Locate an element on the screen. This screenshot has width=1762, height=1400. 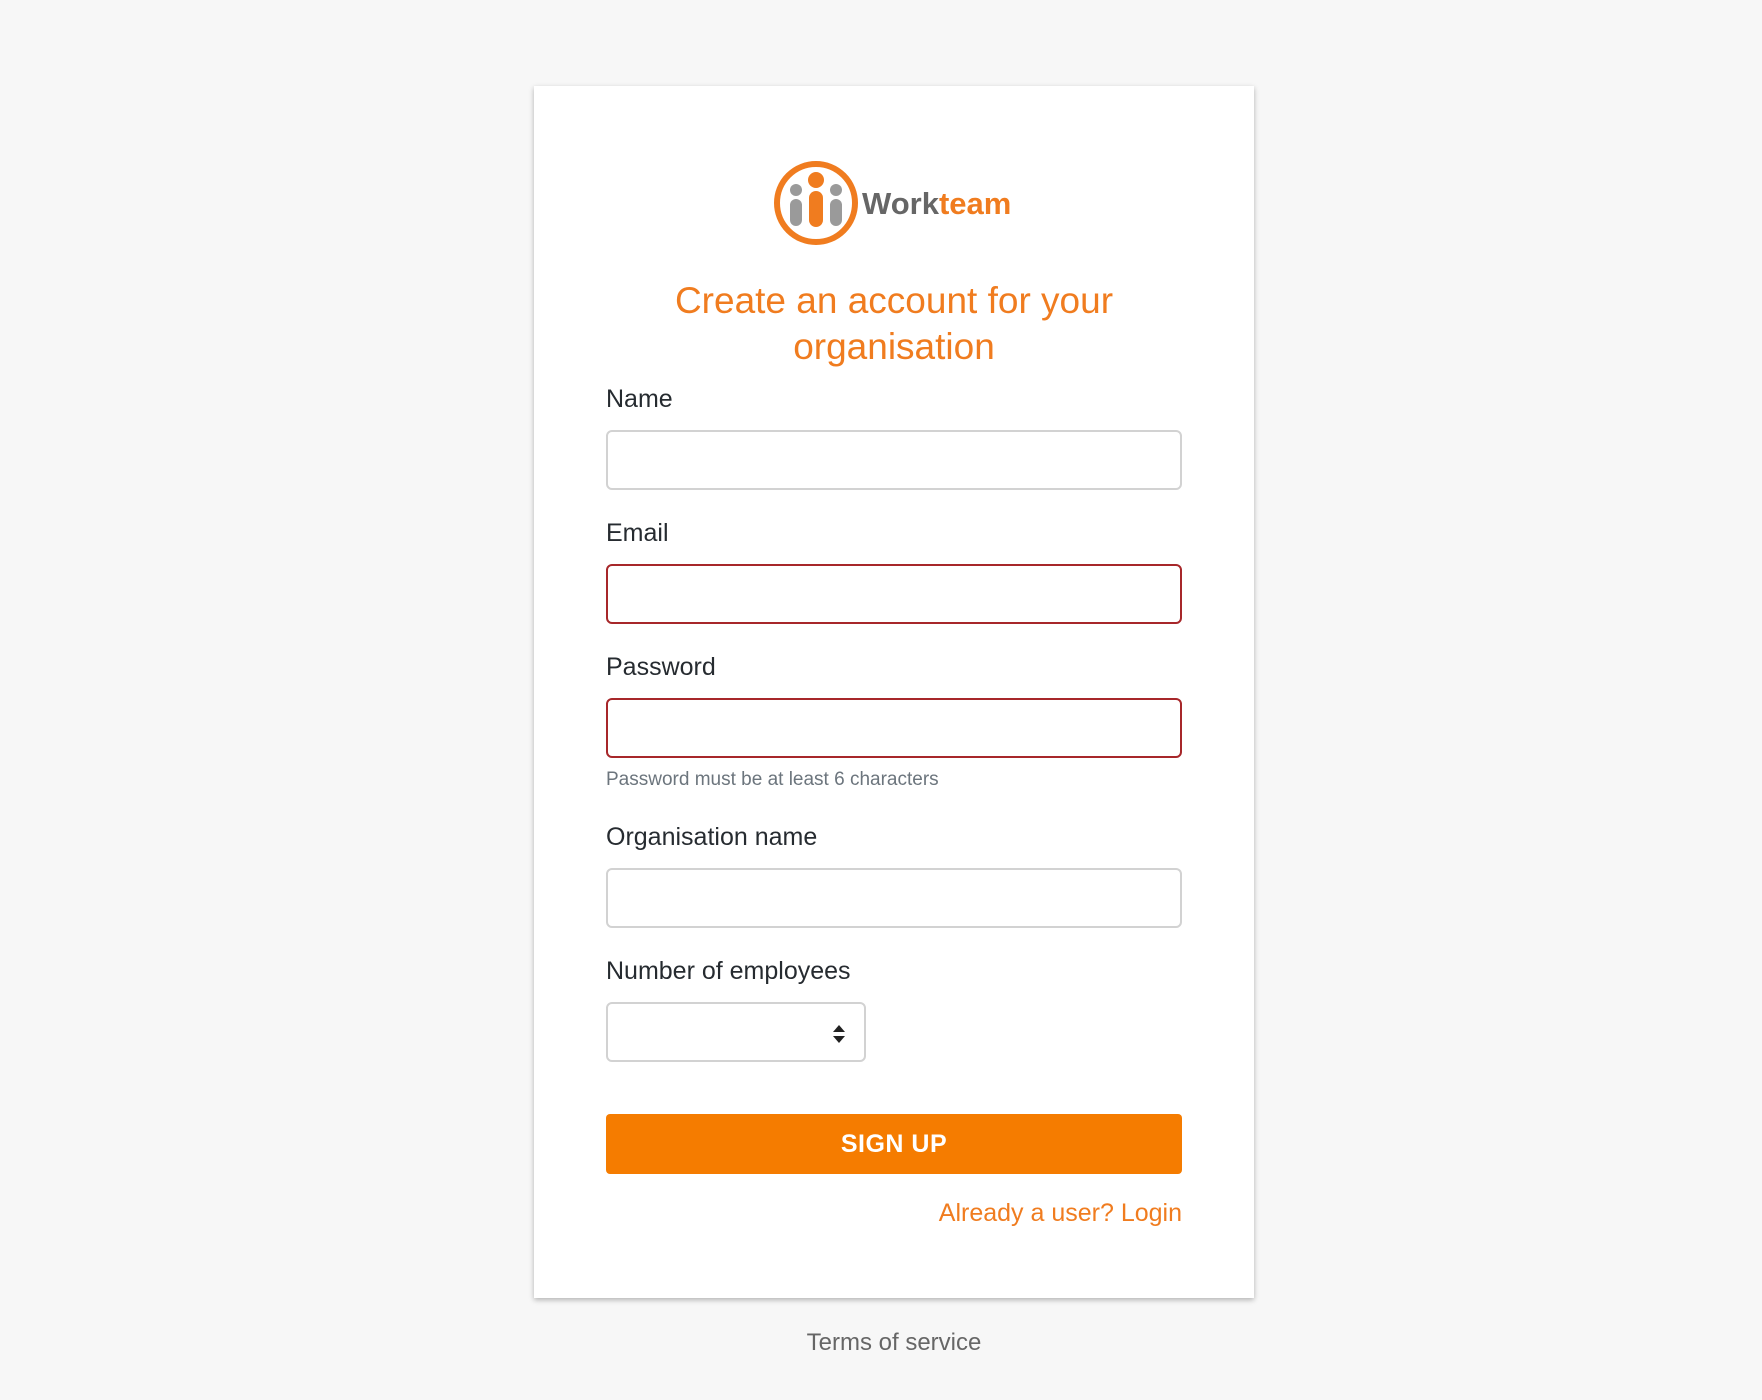
brand-name-part2: team is located at coordinates (975, 203).